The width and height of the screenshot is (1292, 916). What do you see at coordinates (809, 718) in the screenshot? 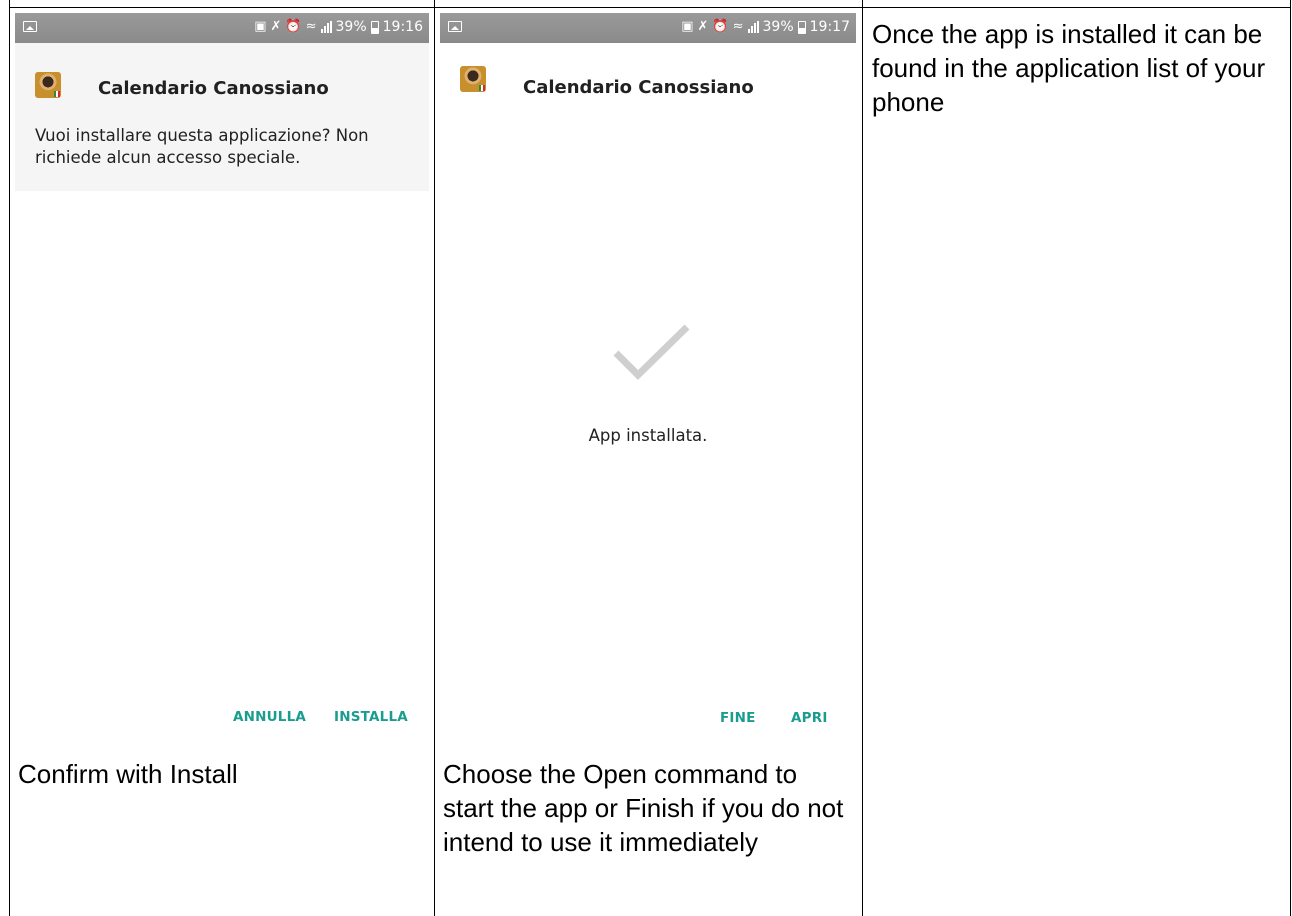
I see `open-button: APRI` at bounding box center [809, 718].